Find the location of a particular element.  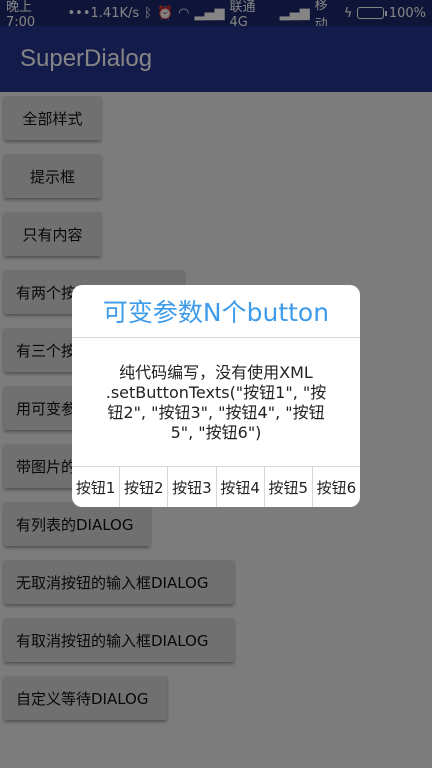

dialog-button-4: 按钮4 is located at coordinates (241, 487).